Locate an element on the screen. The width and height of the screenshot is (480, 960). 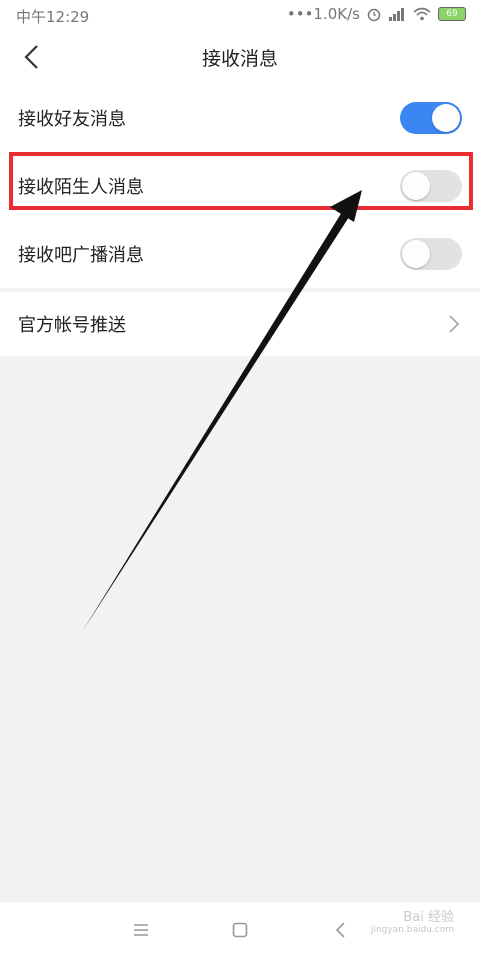
watermark-url: jingyan.baidu.com is located at coordinates (412, 930).